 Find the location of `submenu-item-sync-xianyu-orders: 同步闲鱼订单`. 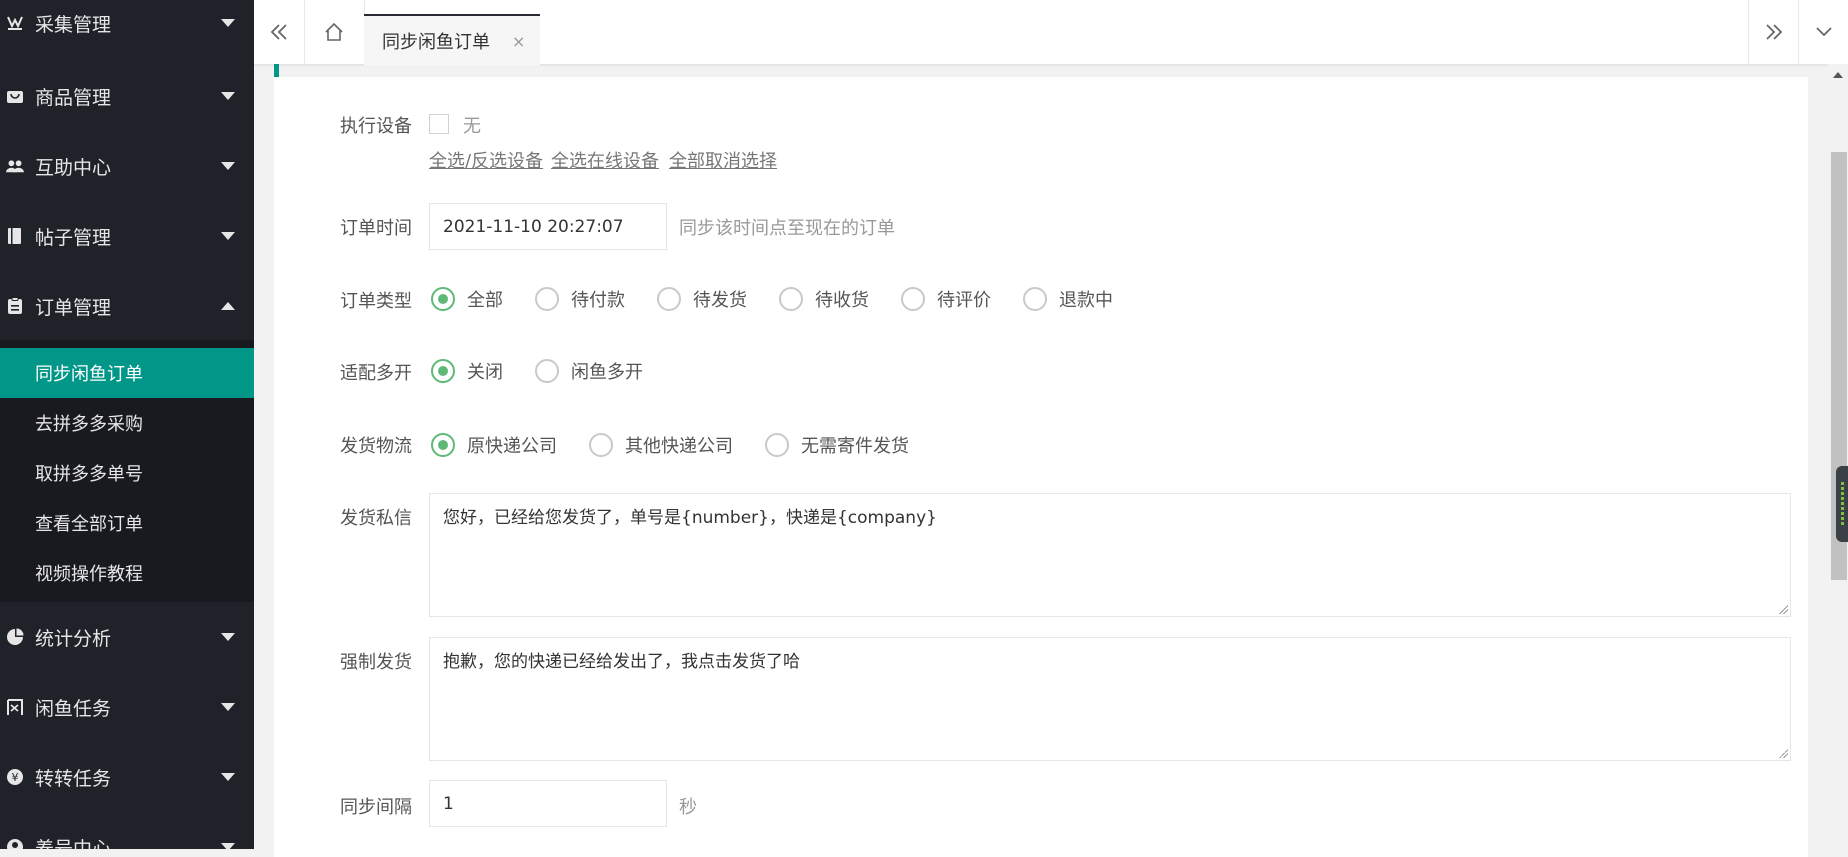

submenu-item-sync-xianyu-orders: 同步闲鱼订单 is located at coordinates (127, 373).